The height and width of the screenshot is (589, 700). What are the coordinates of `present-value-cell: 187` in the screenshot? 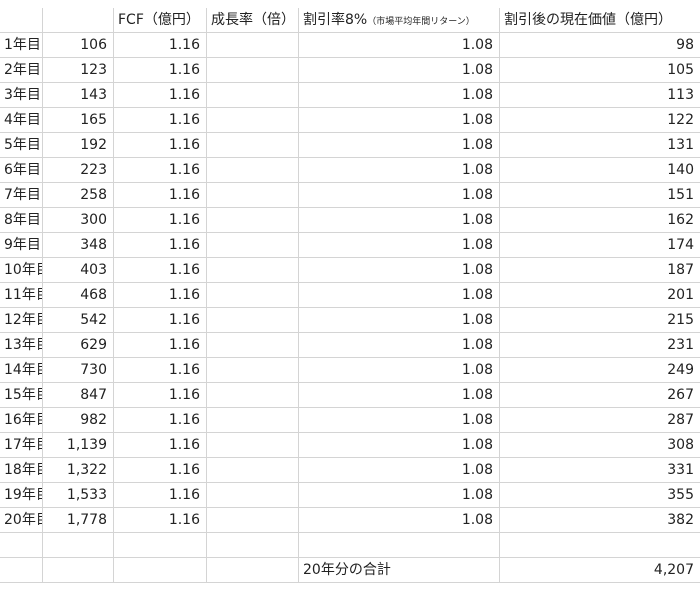 It's located at (600, 270).